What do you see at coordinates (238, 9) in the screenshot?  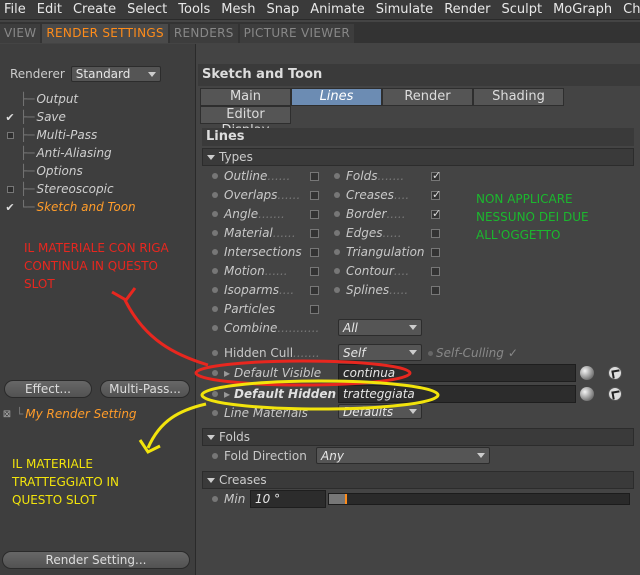 I see `menu-mesh: Mesh` at bounding box center [238, 9].